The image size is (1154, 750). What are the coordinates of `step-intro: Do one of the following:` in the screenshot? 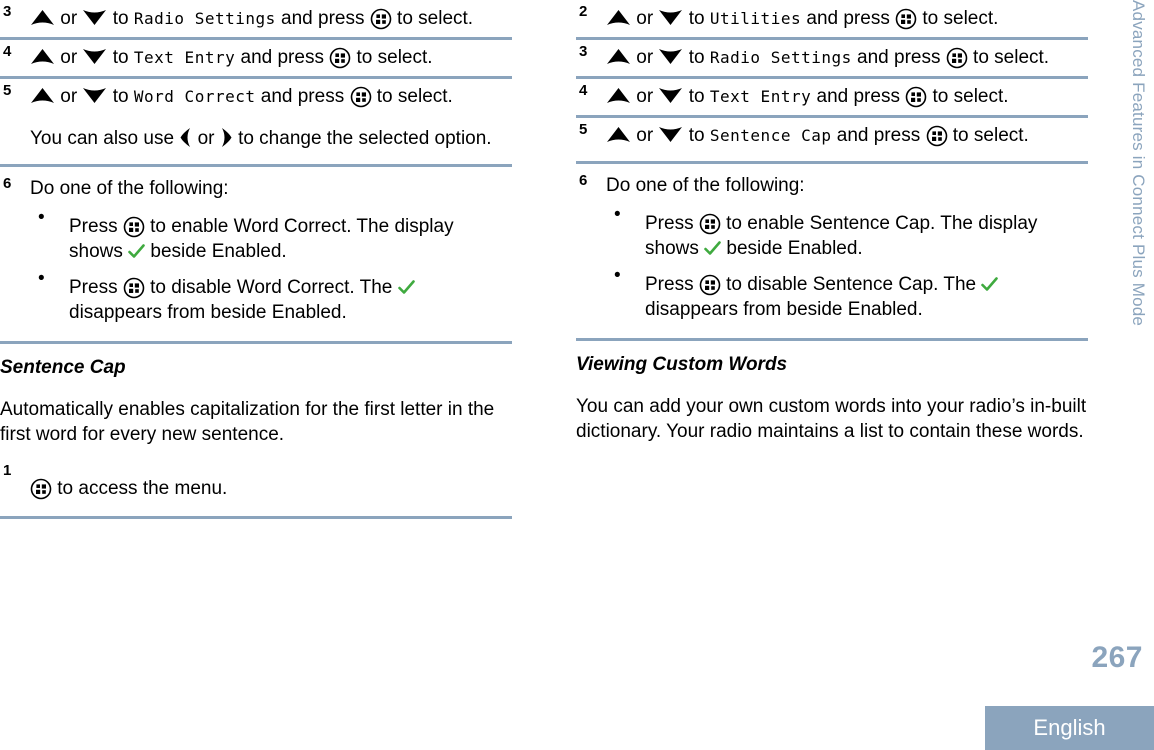 It's located at (129, 188).